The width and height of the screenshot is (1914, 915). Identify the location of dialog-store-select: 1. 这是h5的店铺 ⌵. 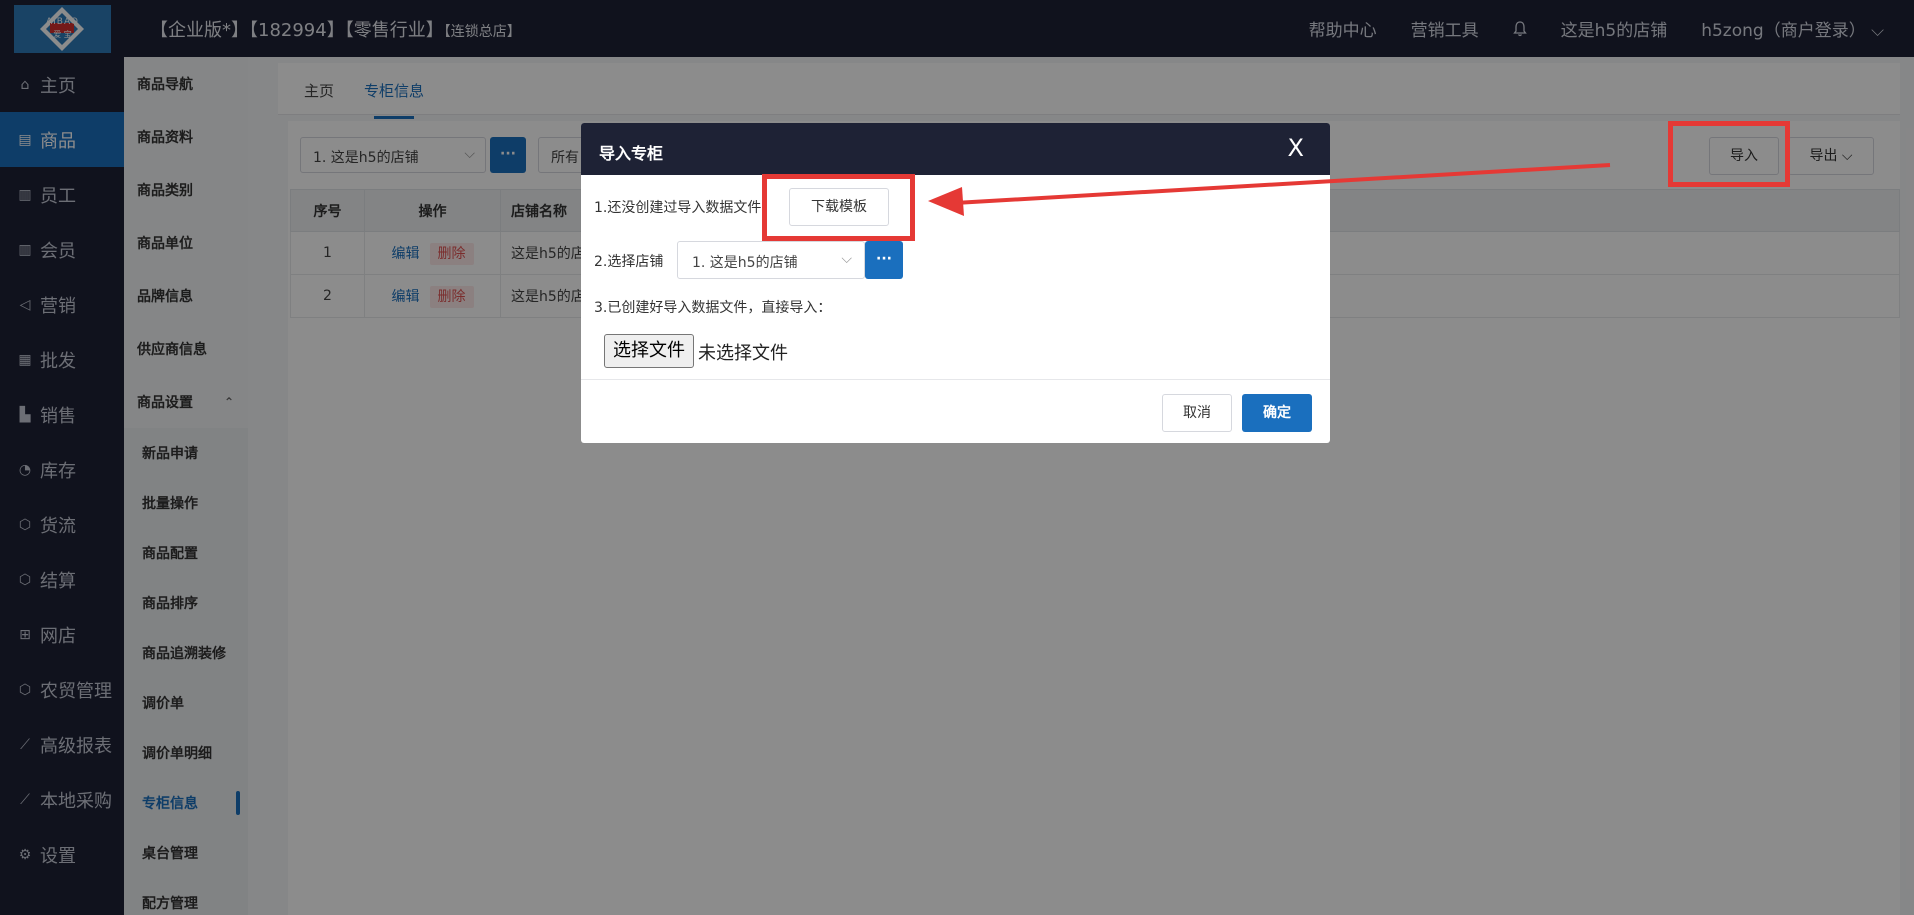
(771, 260).